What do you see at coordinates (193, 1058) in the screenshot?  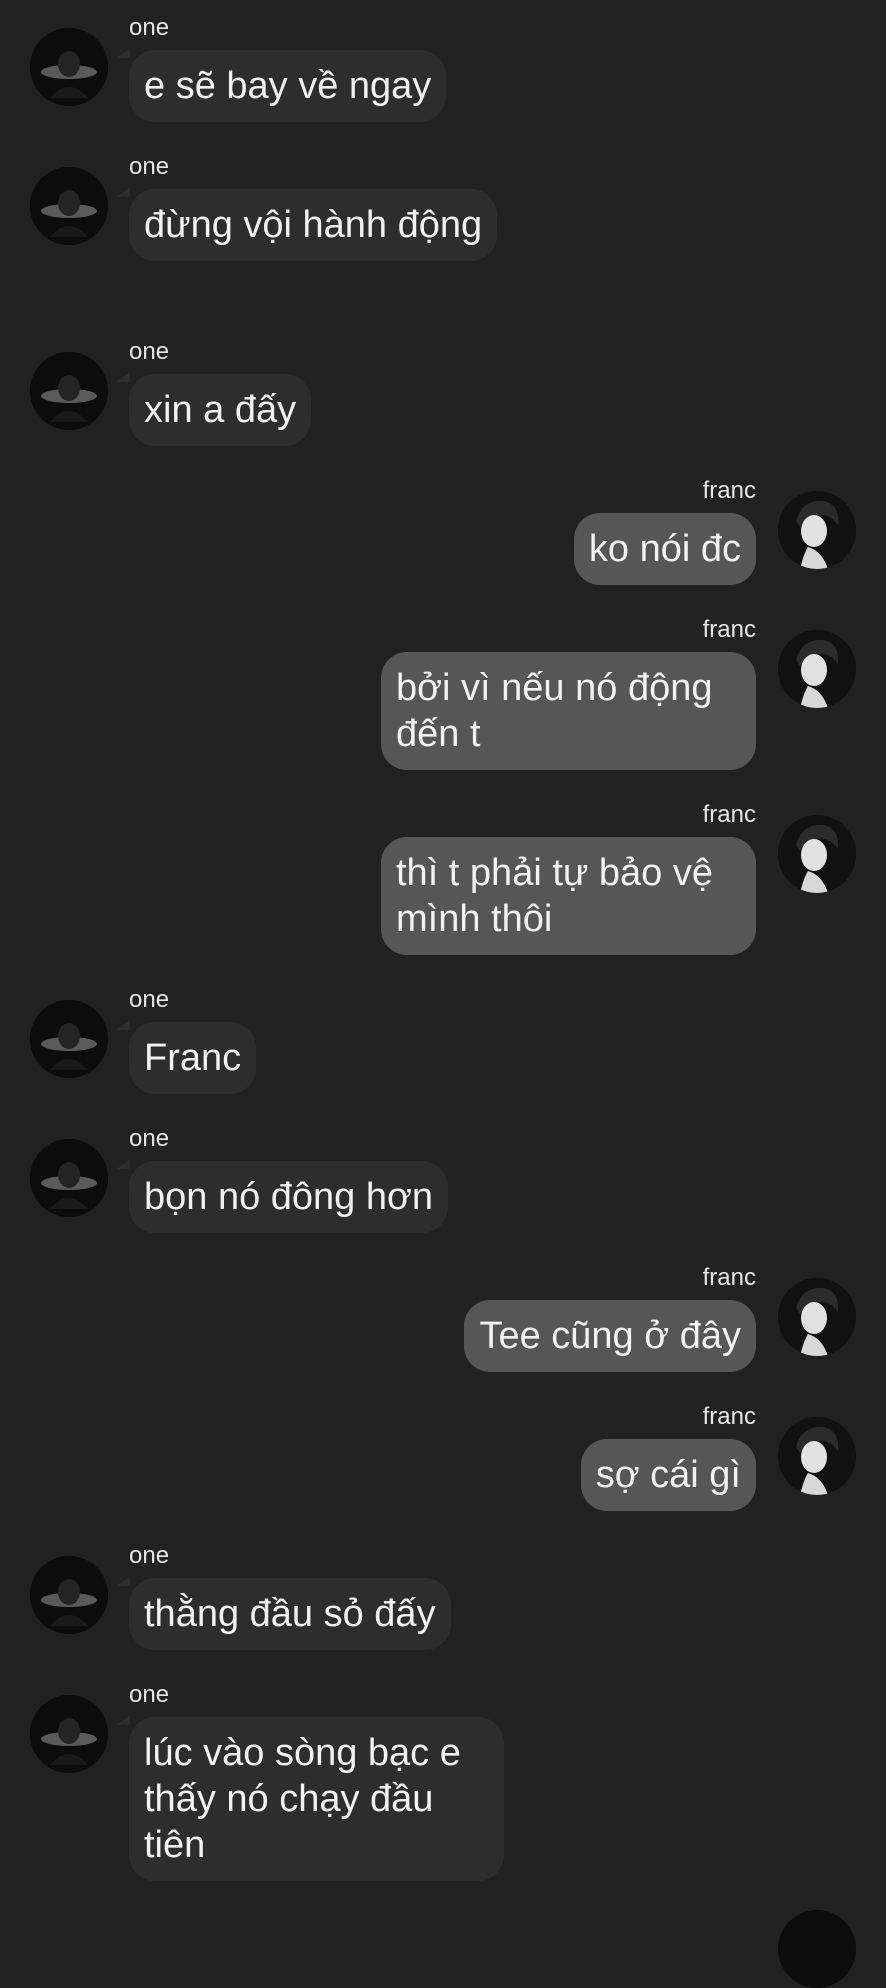 I see `message-bubble: Franc` at bounding box center [193, 1058].